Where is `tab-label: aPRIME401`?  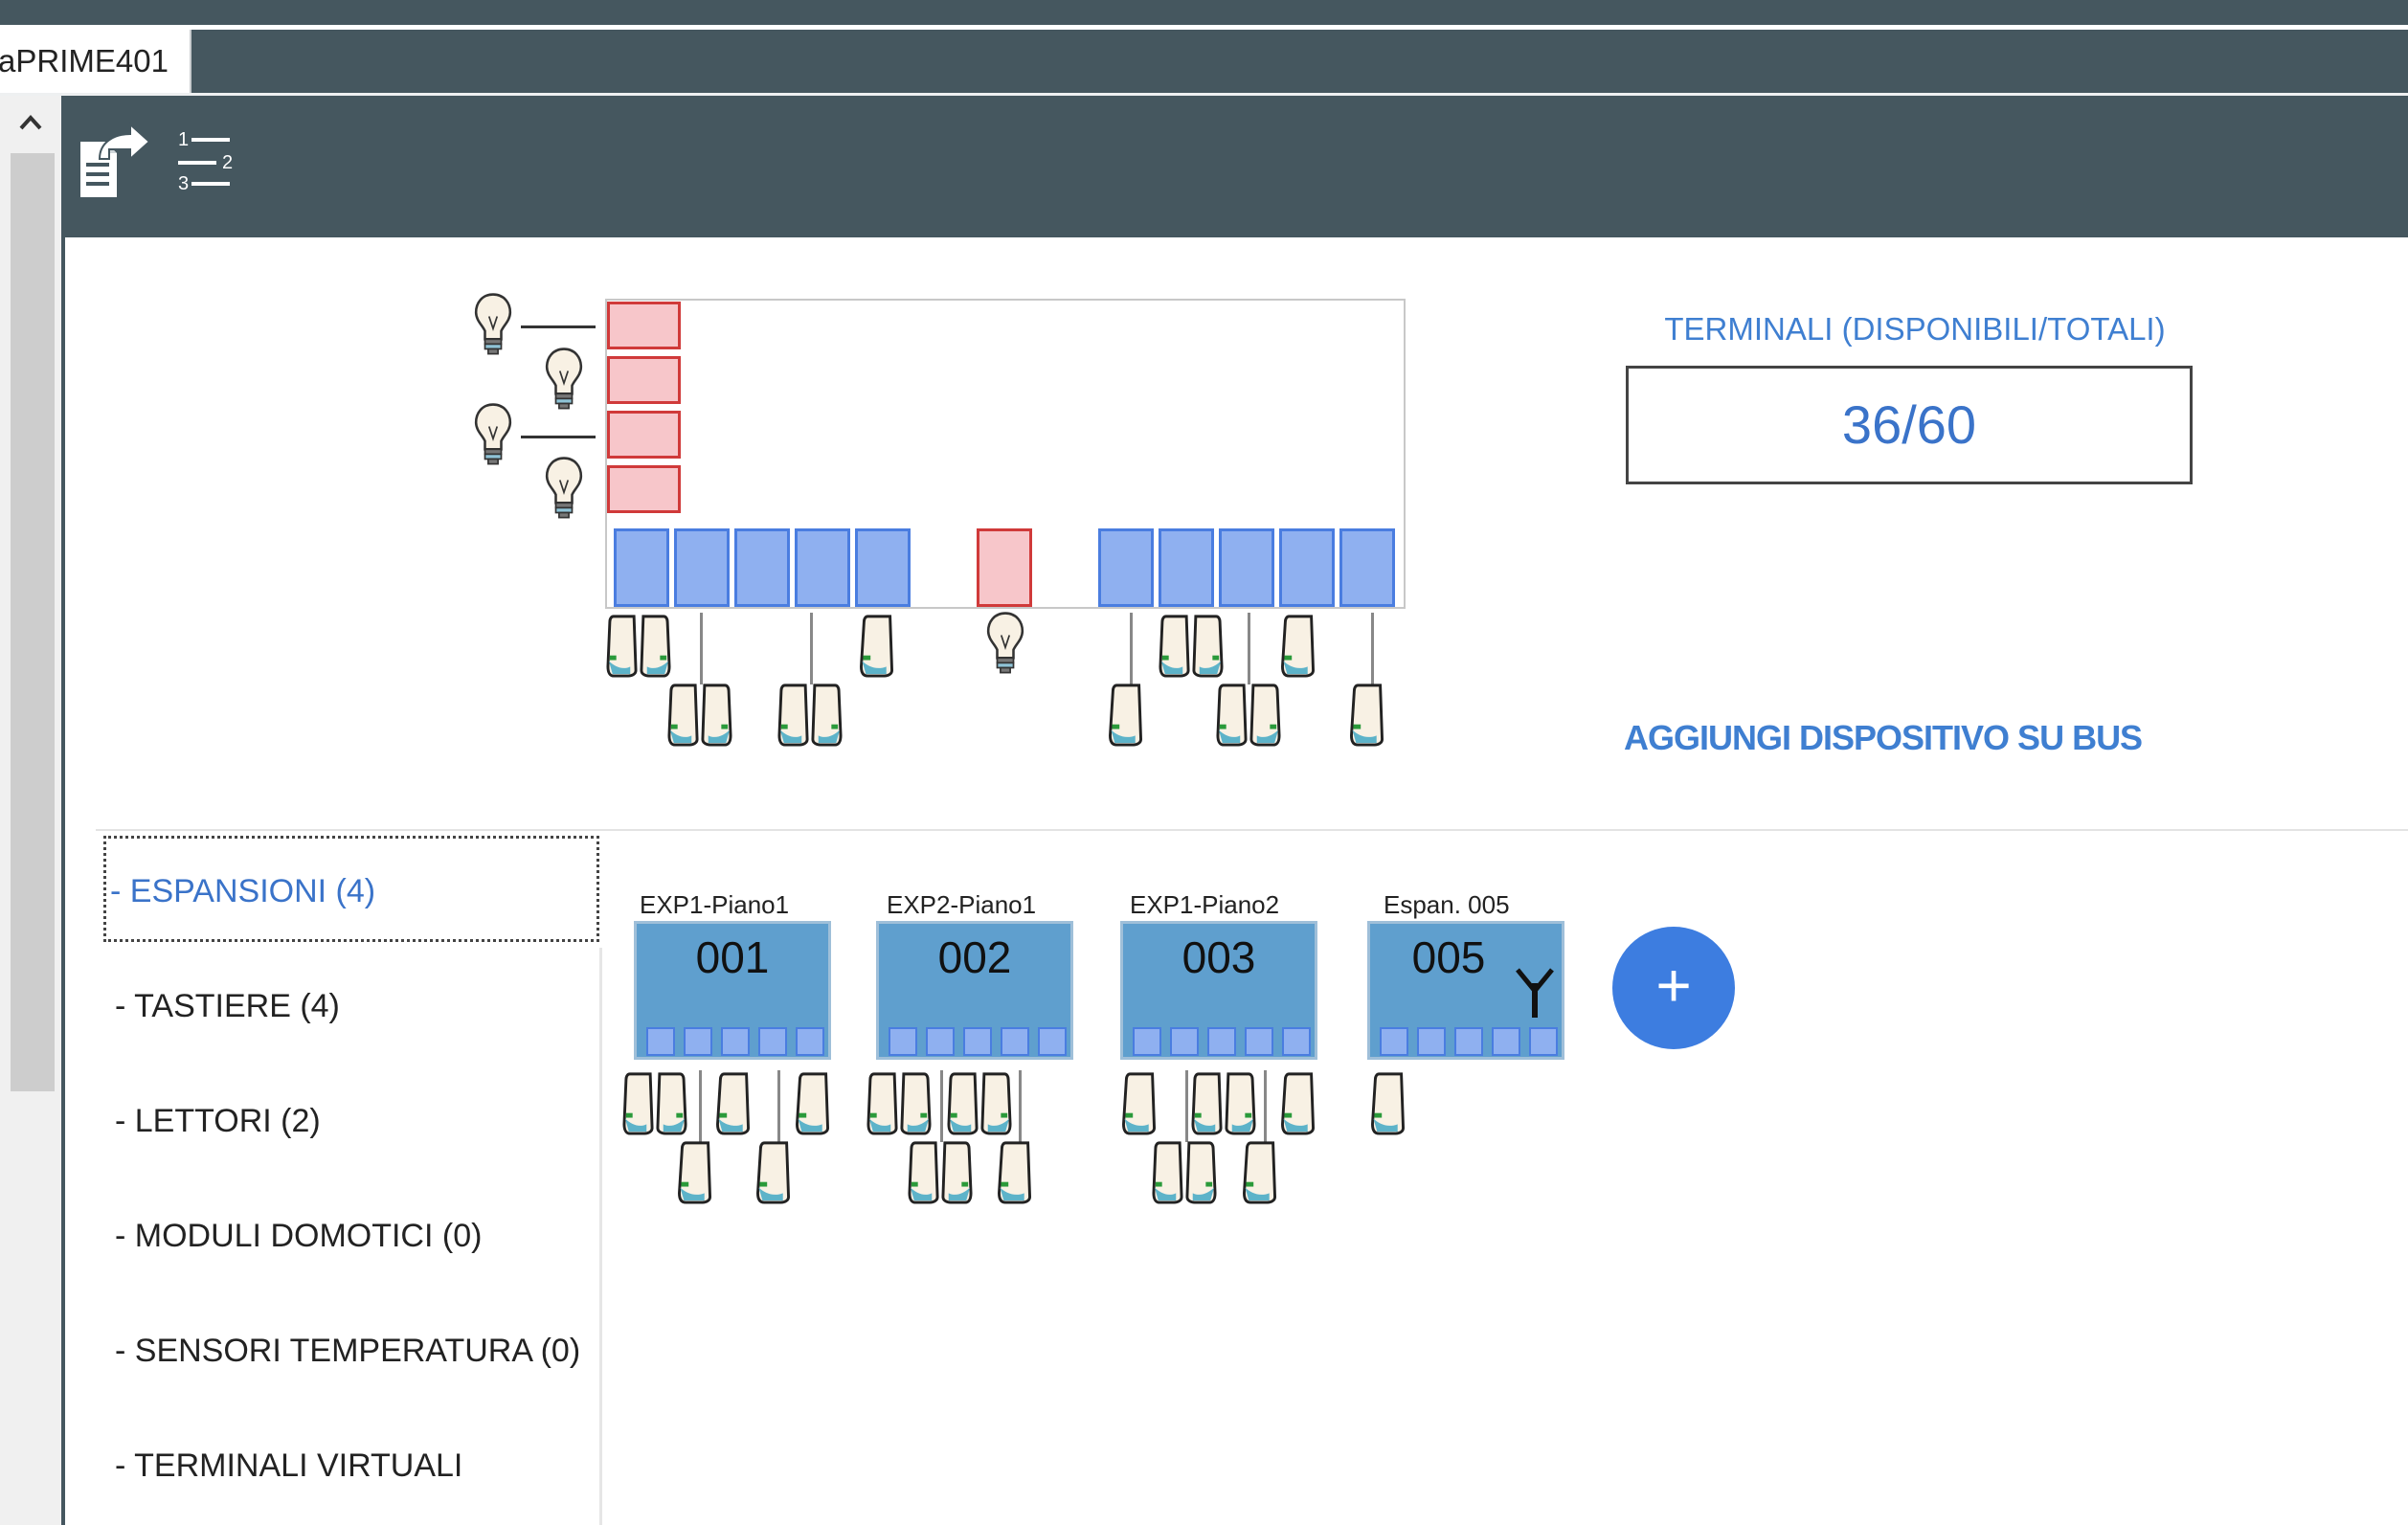
tab-label: aPRIME401 is located at coordinates (85, 60).